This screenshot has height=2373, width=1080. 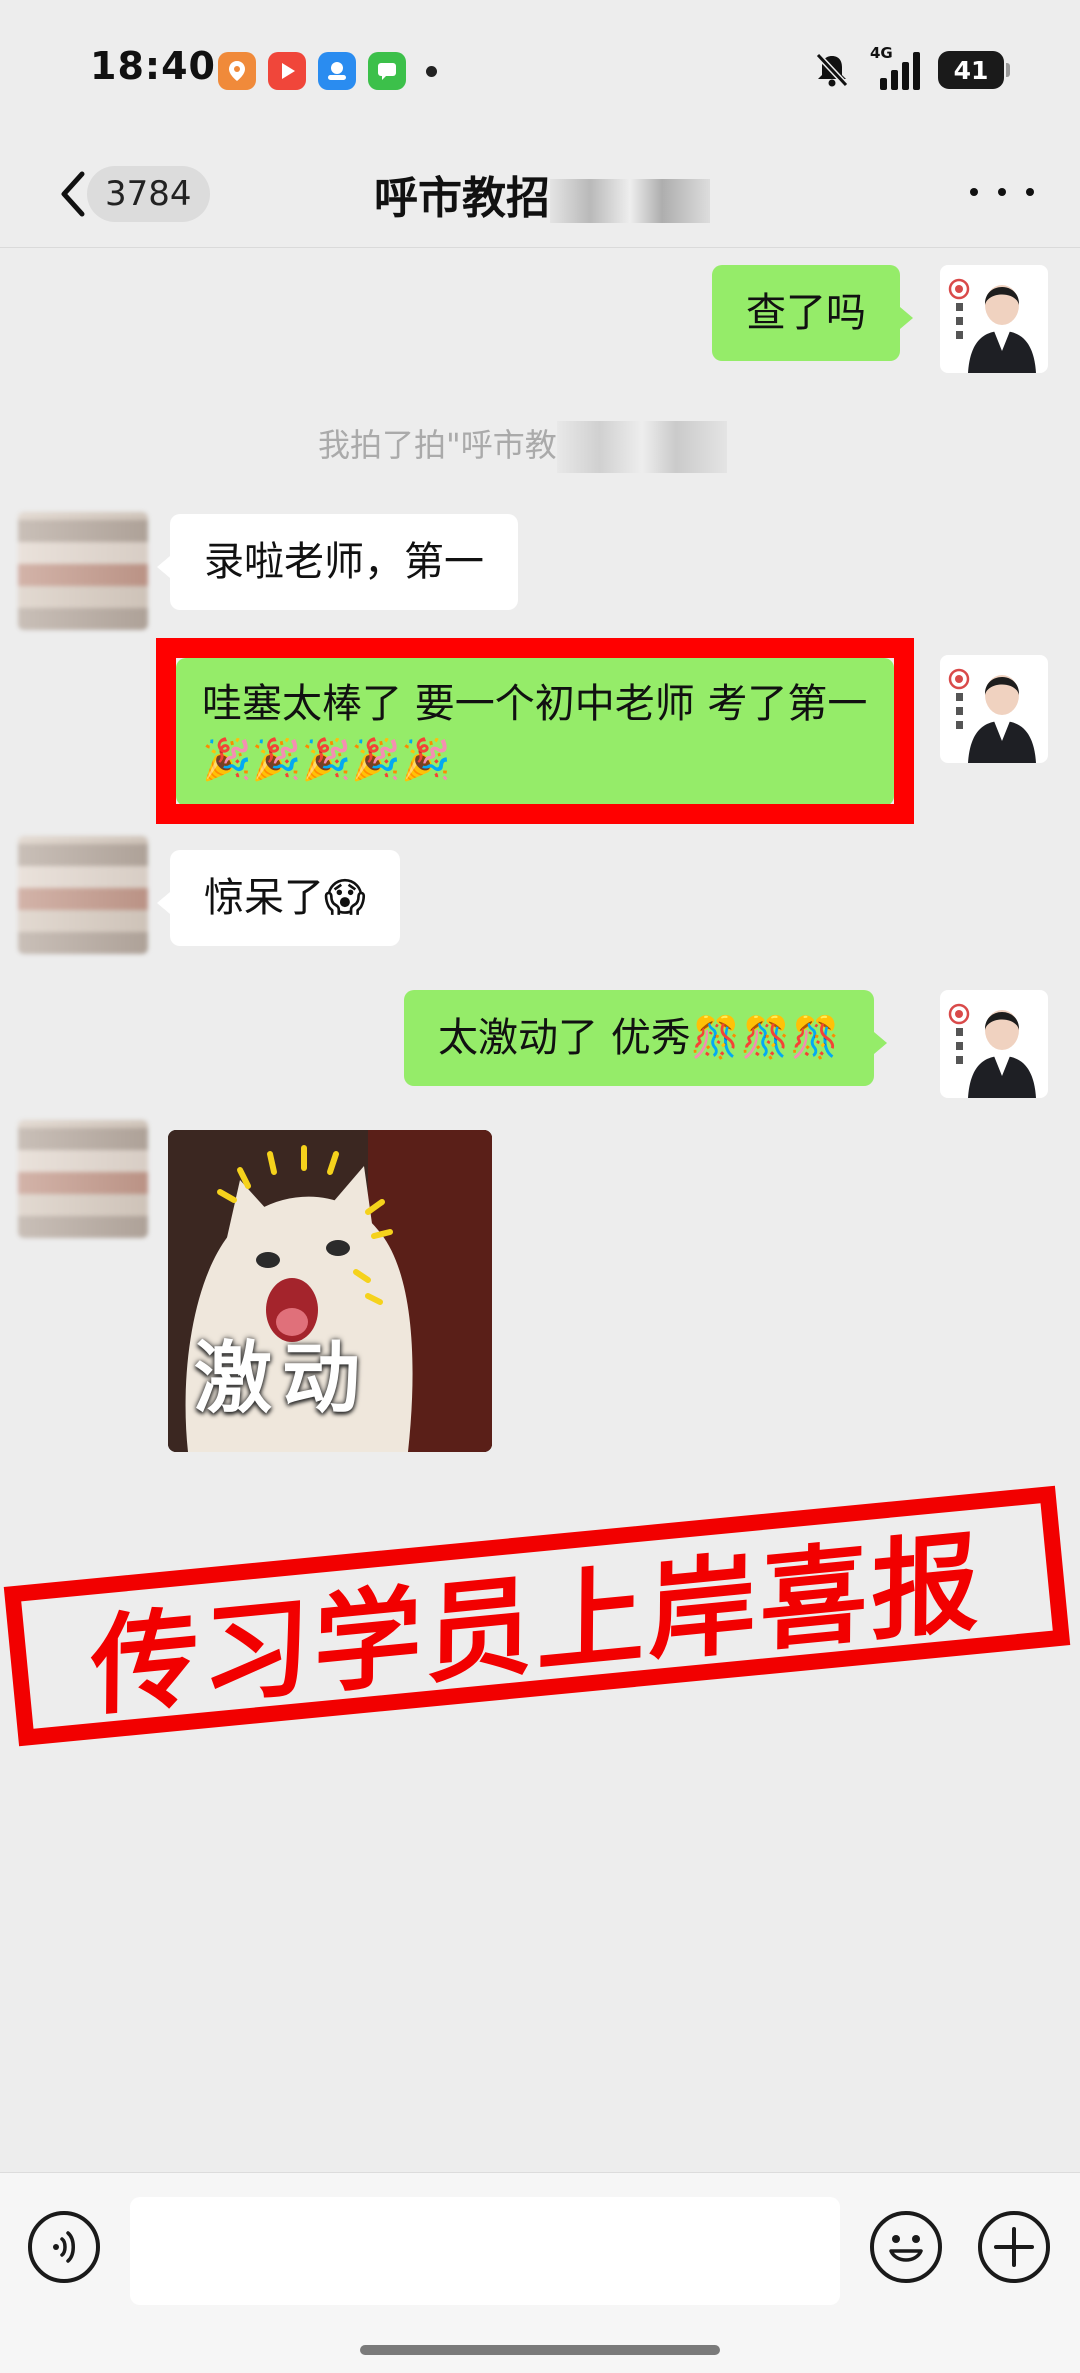 I want to click on chat-header: 3784 呼市教招, so click(x=540, y=194).